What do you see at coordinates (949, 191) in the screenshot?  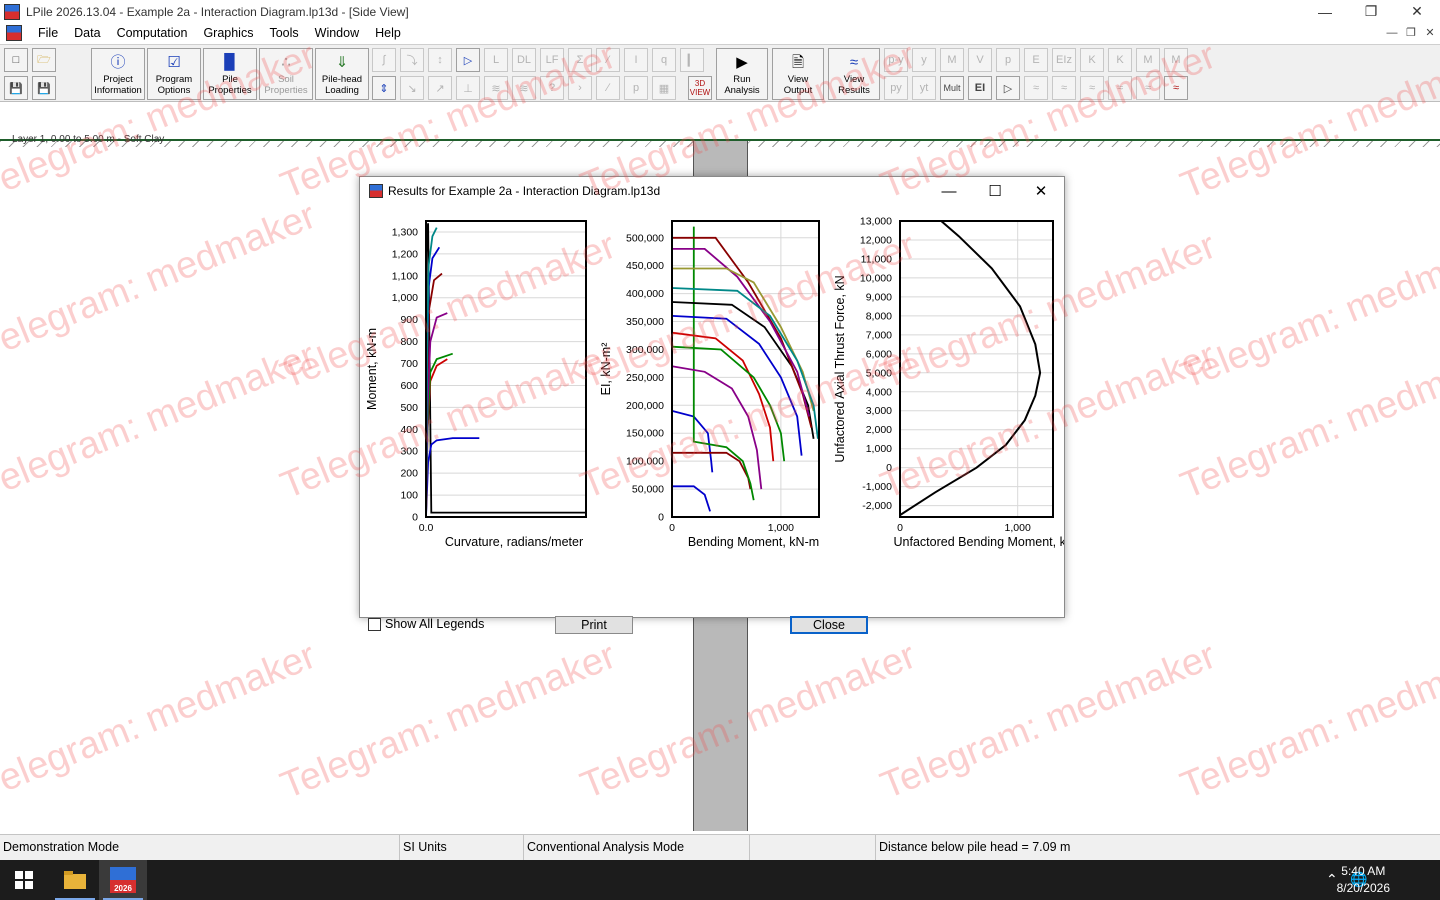 I see `dialog-minimize-icon: —` at bounding box center [949, 191].